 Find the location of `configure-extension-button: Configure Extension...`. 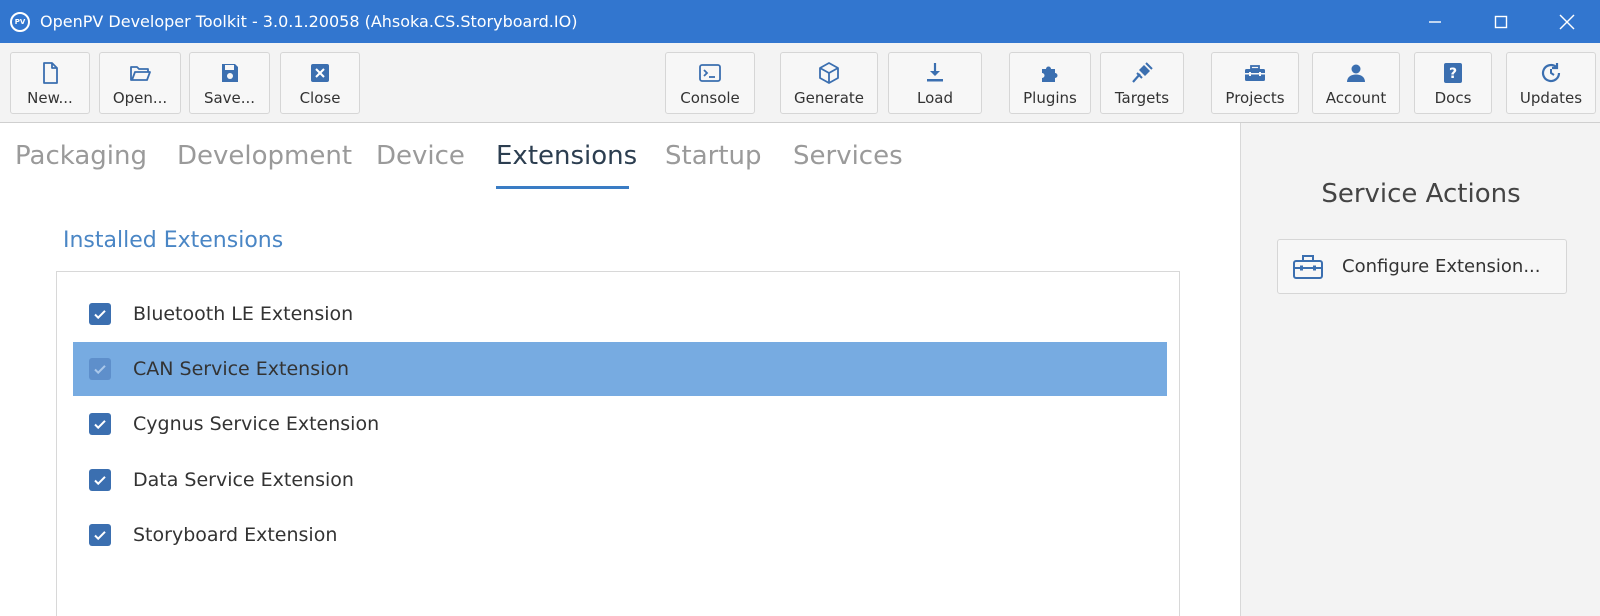

configure-extension-button: Configure Extension... is located at coordinates (1422, 266).